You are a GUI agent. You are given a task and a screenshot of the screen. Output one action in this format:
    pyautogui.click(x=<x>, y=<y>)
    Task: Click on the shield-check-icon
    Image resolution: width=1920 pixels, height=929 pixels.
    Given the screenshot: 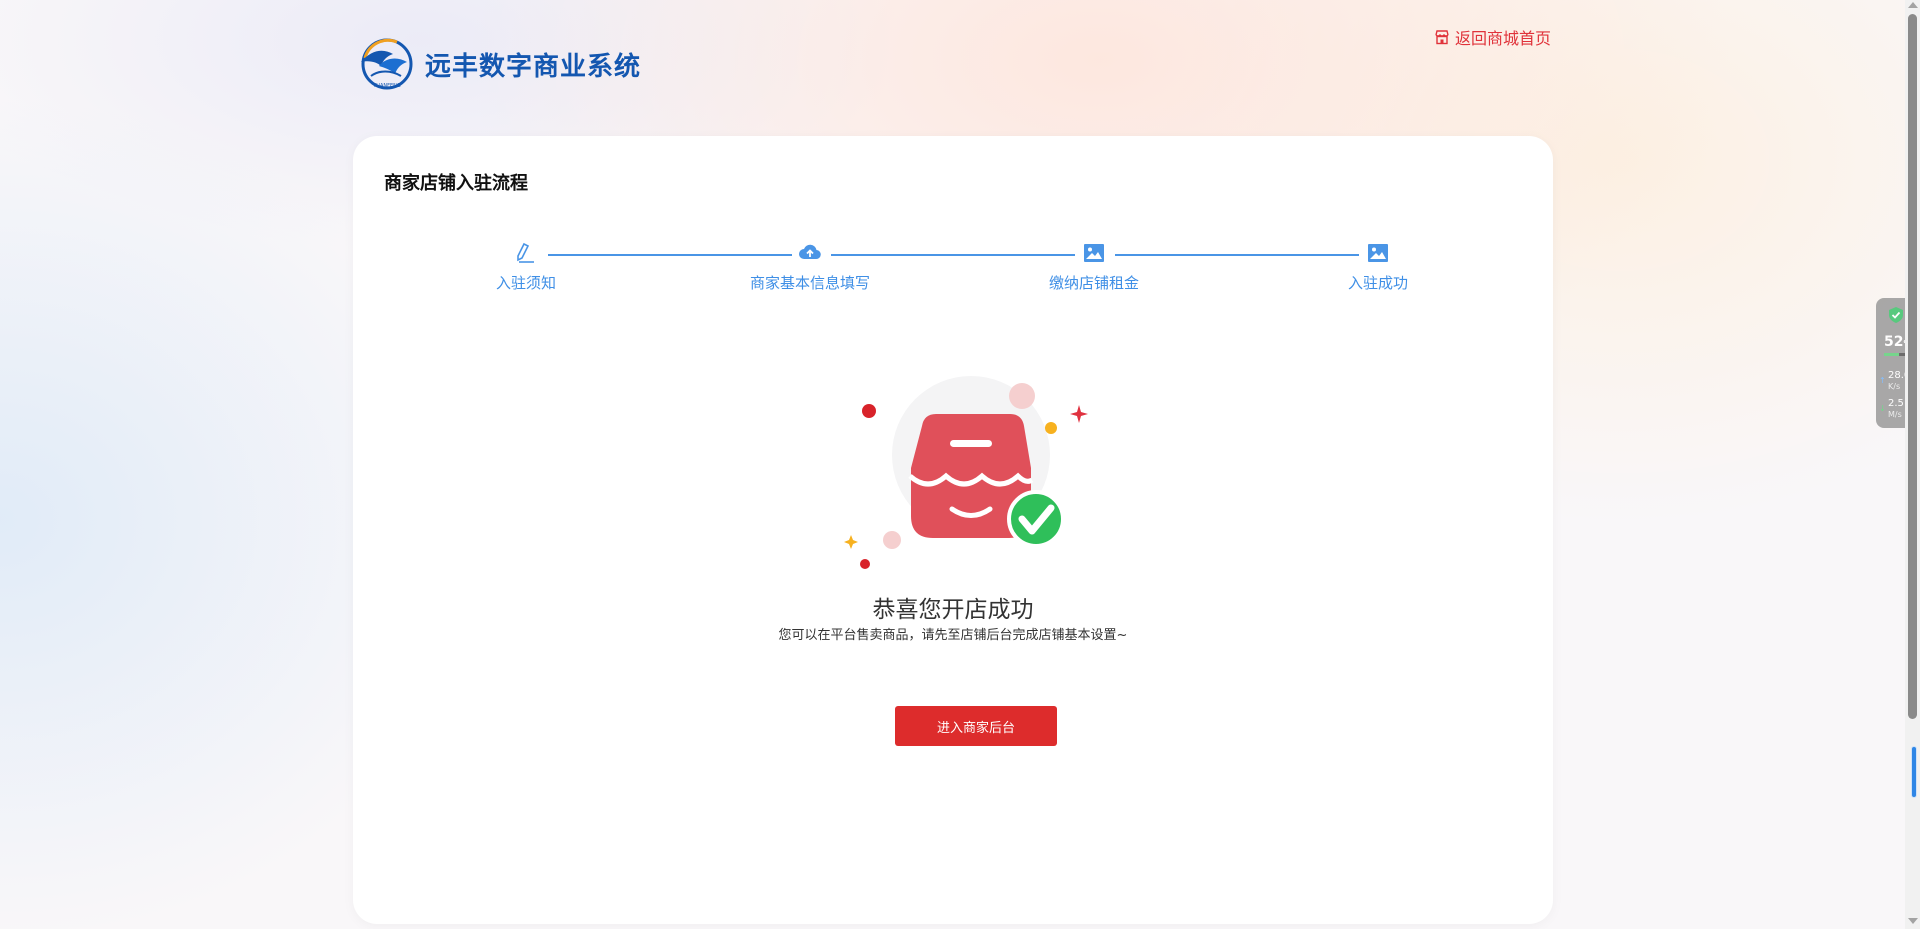 What is the action you would take?
    pyautogui.click(x=1896, y=315)
    